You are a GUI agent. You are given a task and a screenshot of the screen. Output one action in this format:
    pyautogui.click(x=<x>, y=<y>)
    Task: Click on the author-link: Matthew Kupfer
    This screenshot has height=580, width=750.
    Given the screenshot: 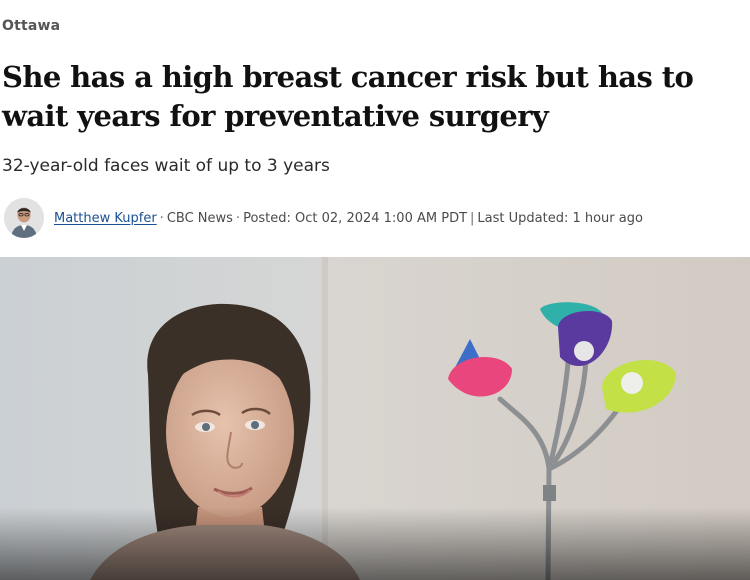 What is the action you would take?
    pyautogui.click(x=105, y=218)
    